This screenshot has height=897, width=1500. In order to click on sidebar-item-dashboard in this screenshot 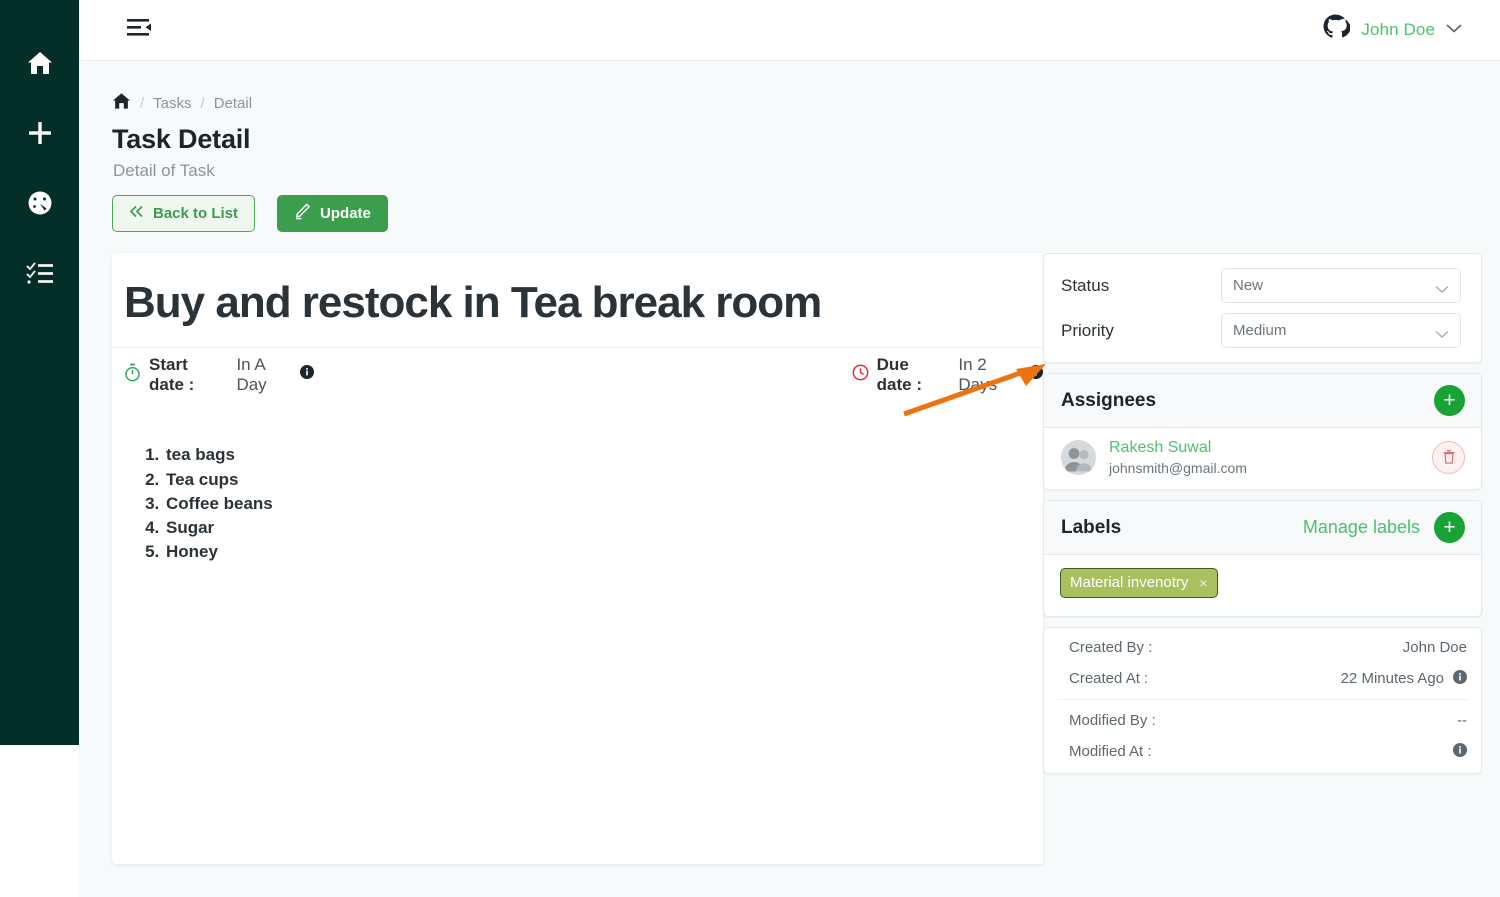, I will do `click(39, 203)`.